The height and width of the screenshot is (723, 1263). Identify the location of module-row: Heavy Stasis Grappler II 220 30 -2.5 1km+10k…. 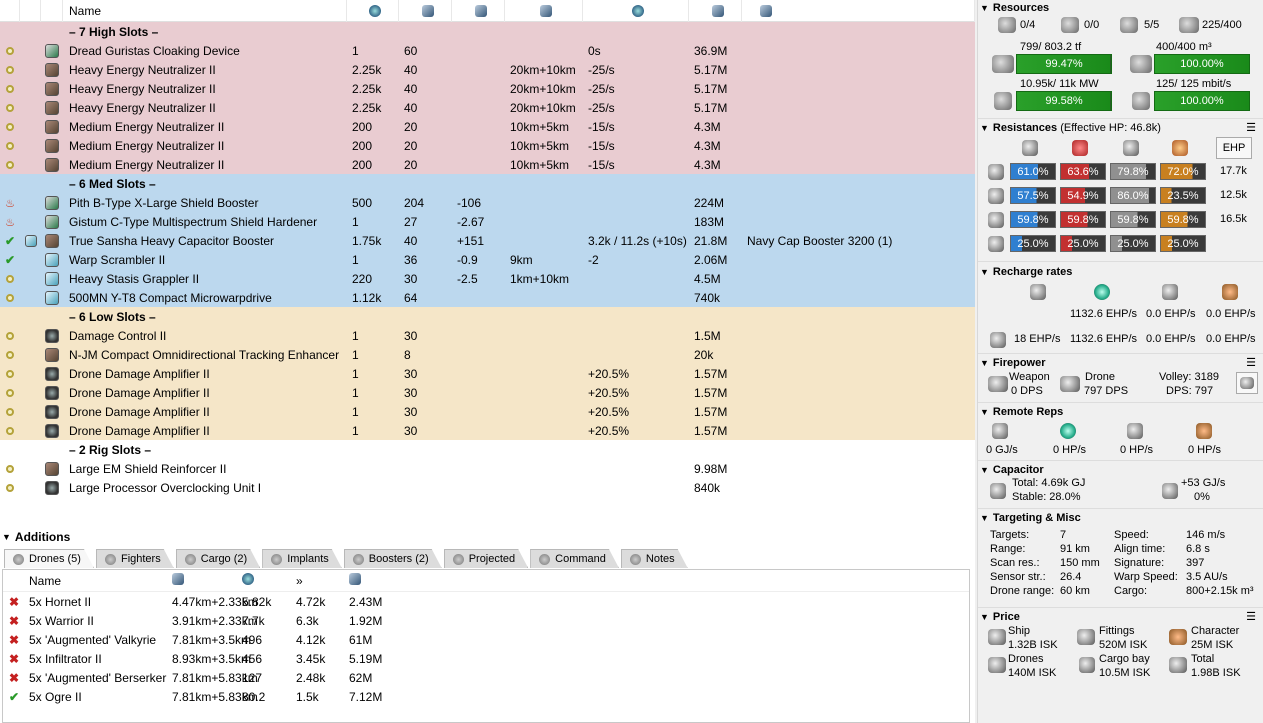
(487, 278).